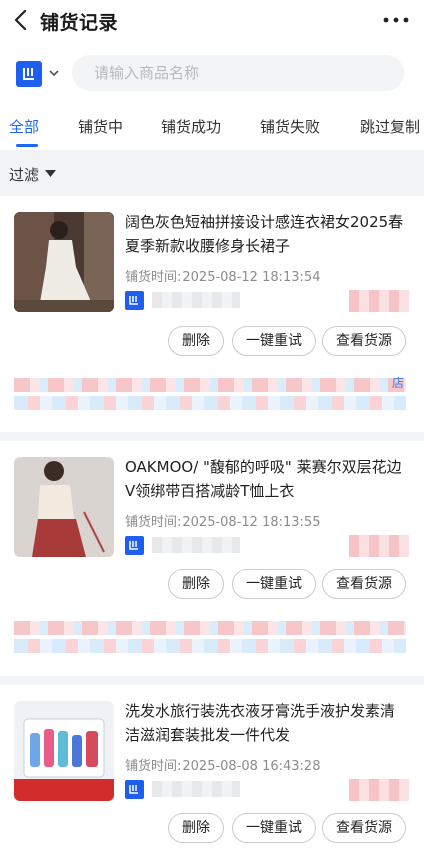 The width and height of the screenshot is (424, 857). I want to click on status-tabs: 全部 铺货中 铺货成功 铺货失败 跳过复制, so click(212, 126).